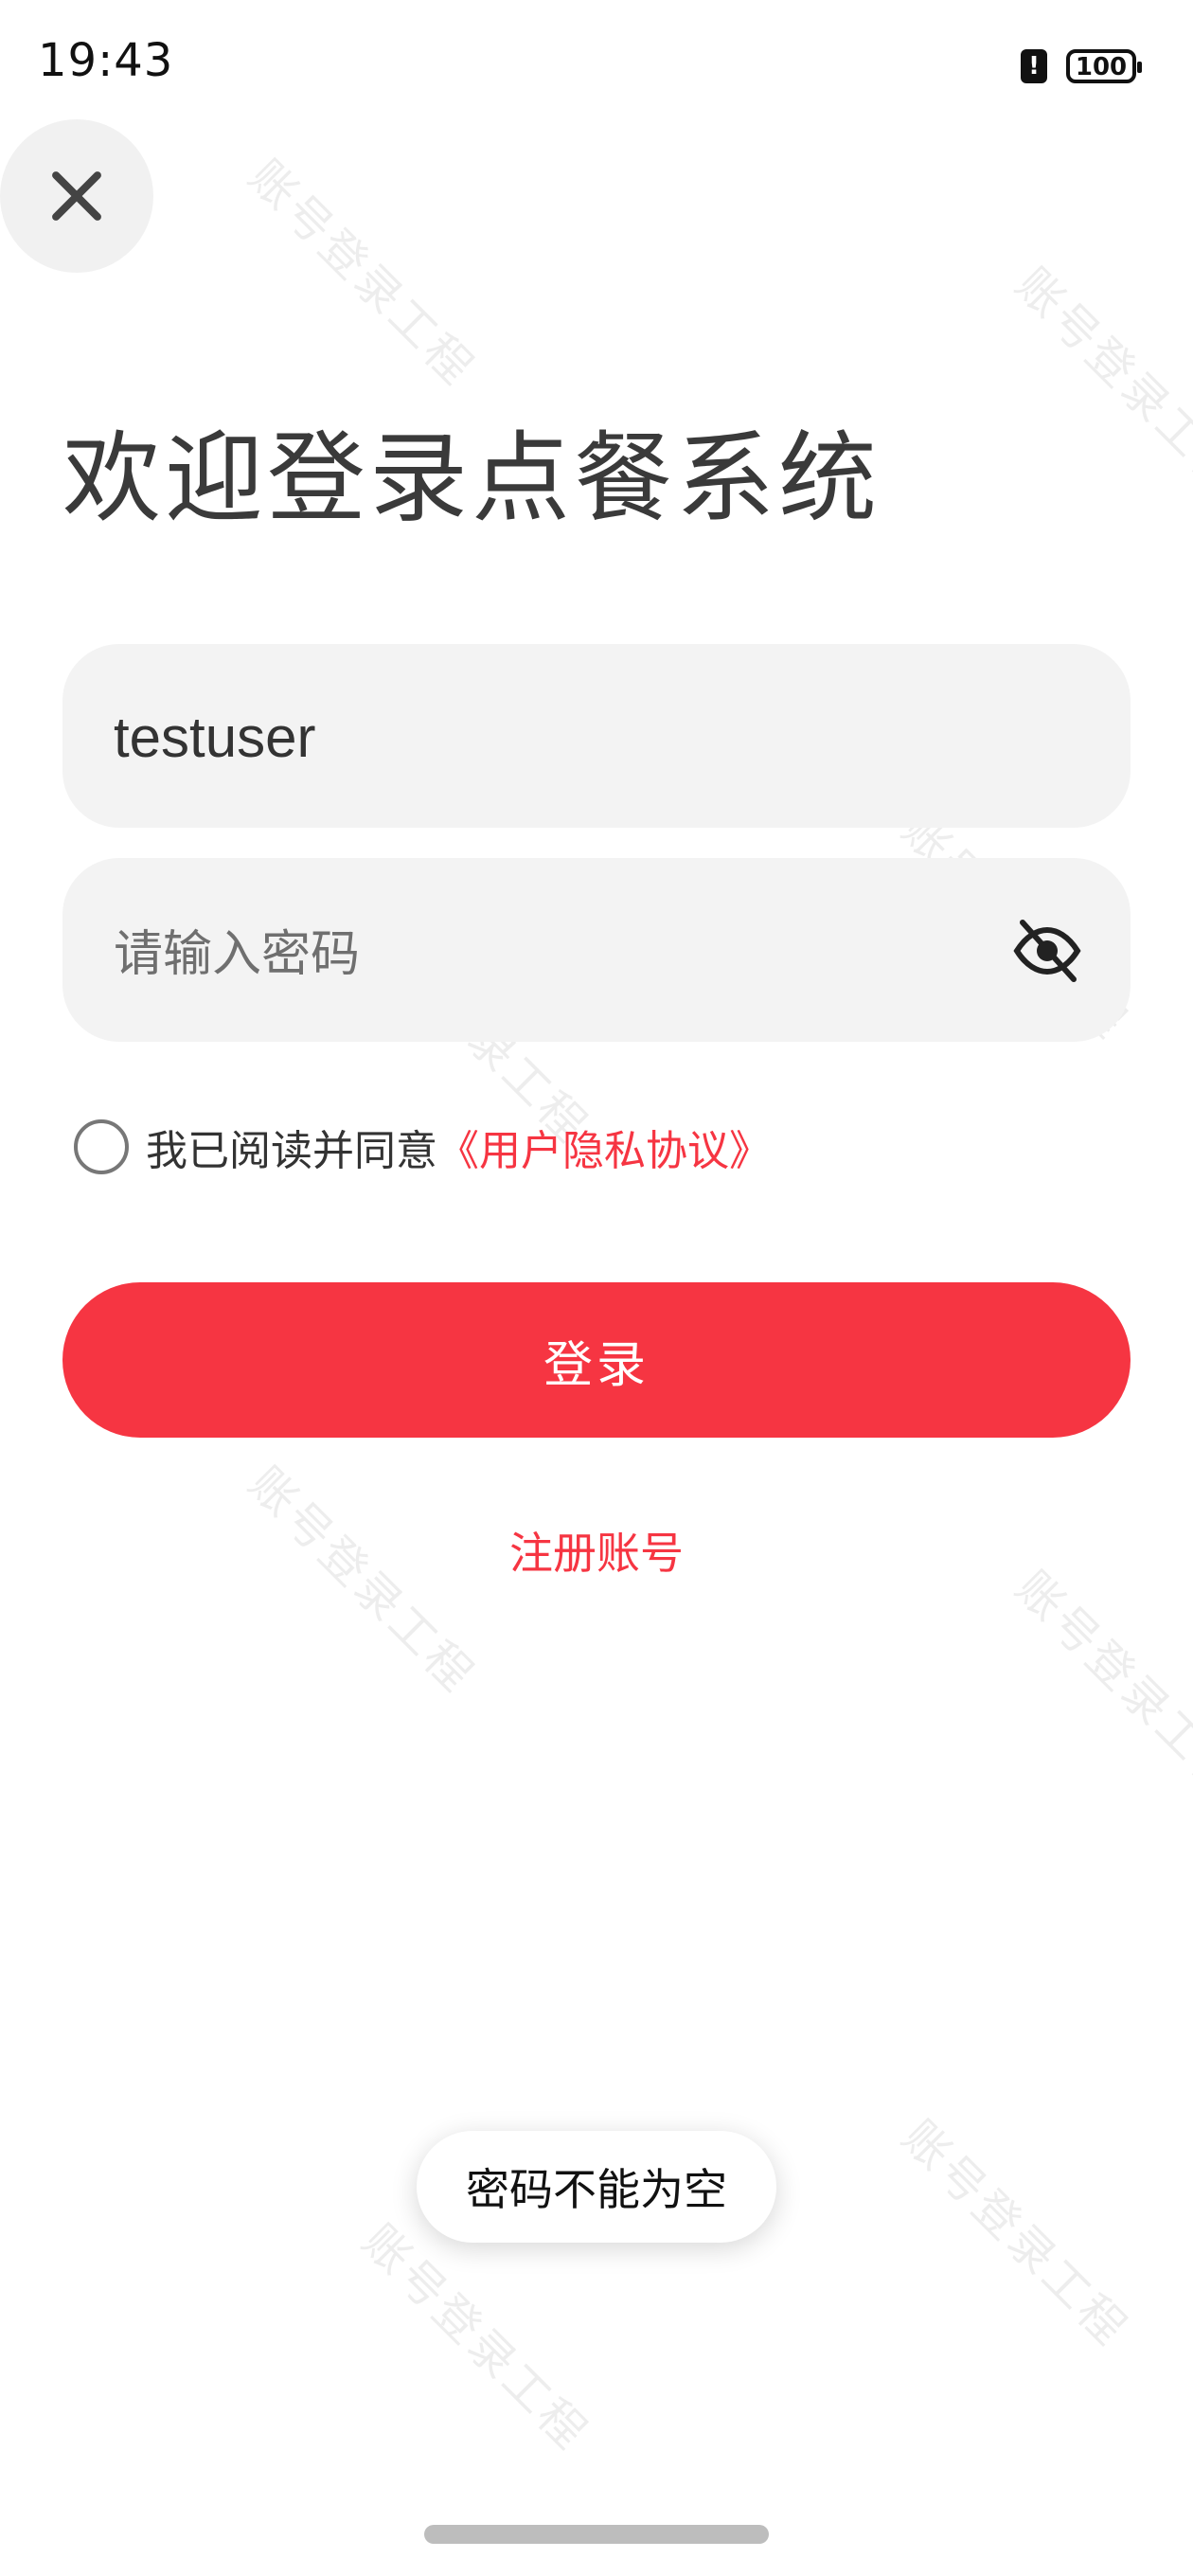 The width and height of the screenshot is (1193, 2576). I want to click on privacy-agreement-link: 《用户隐私协议》, so click(604, 1147).